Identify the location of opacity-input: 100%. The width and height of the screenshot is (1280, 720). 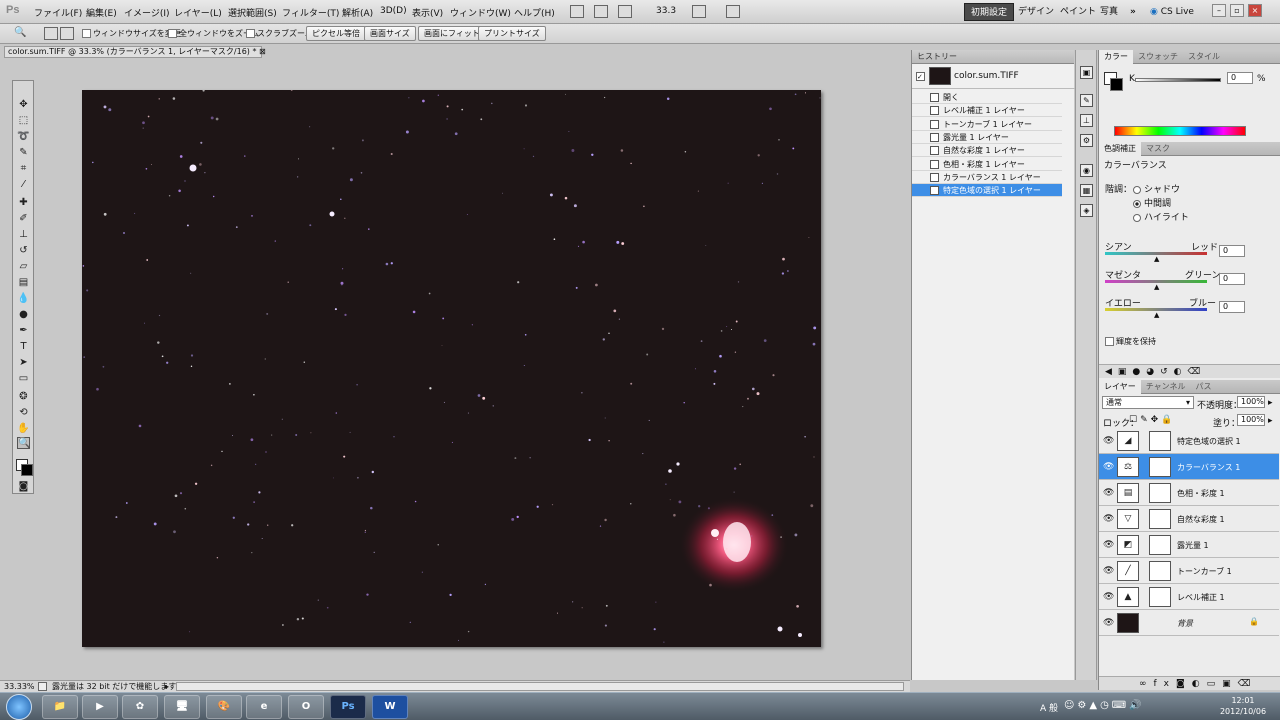
(1251, 402).